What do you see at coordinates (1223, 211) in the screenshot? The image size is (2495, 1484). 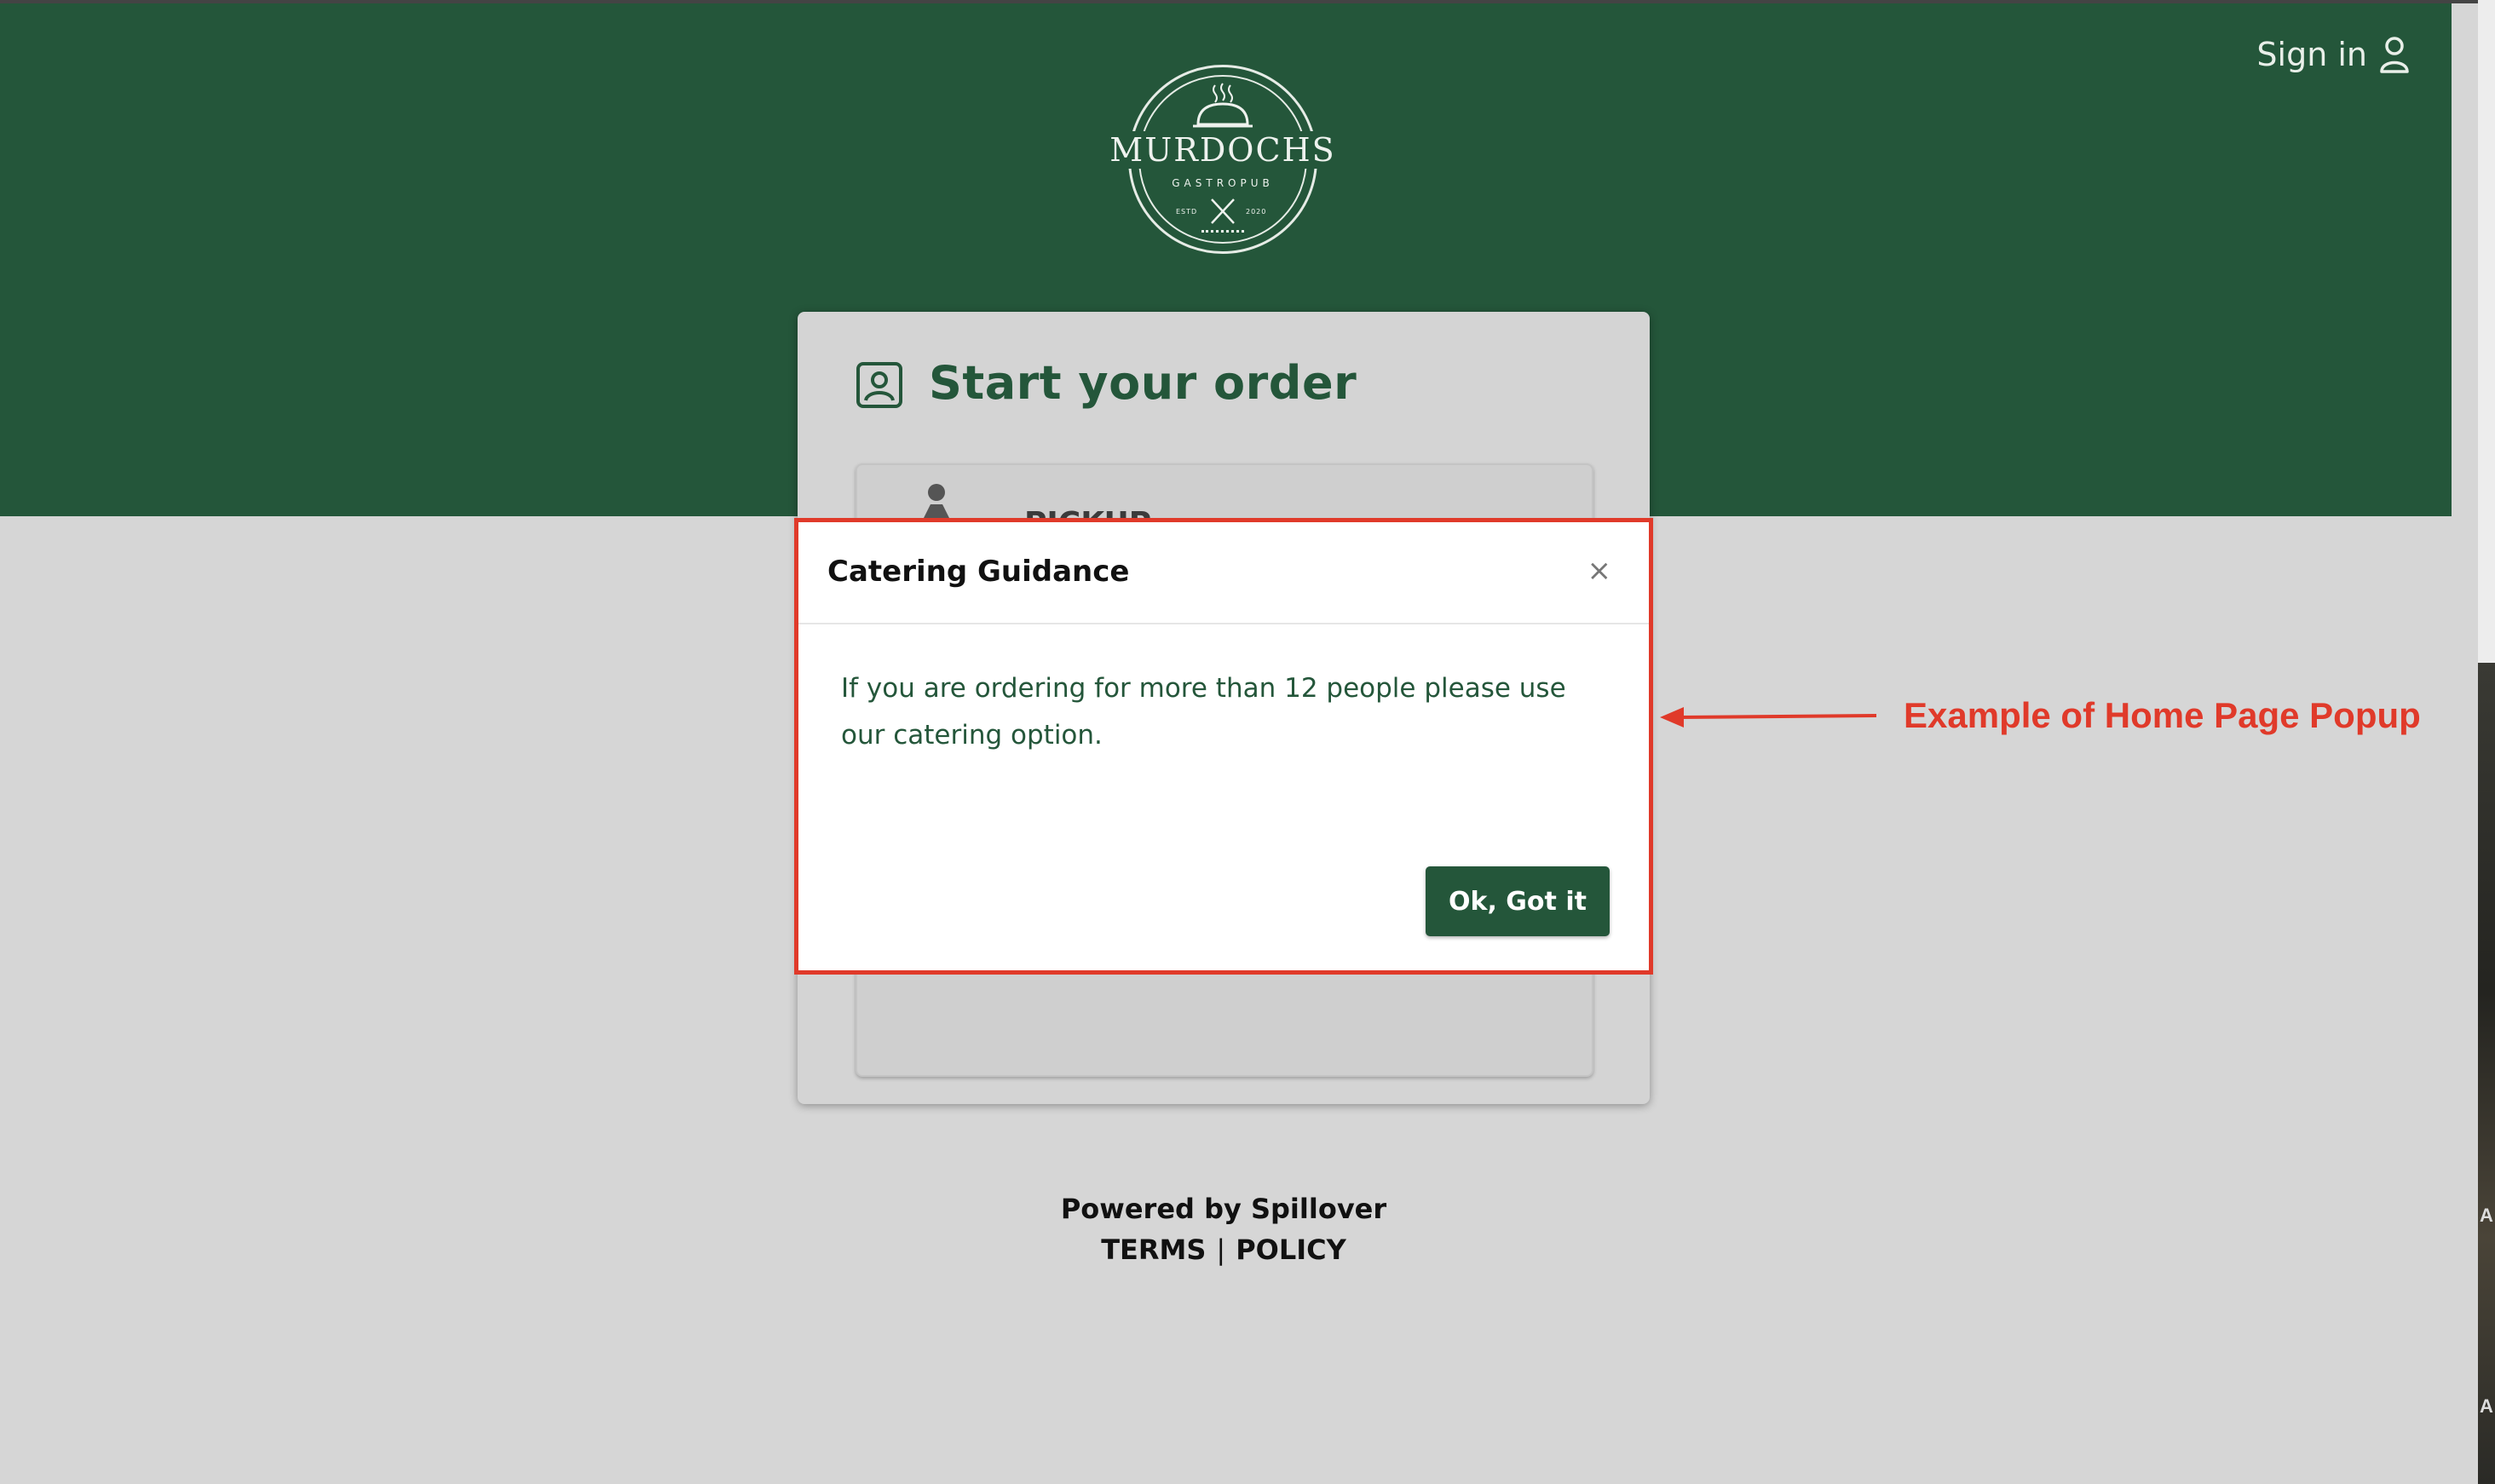 I see `utensils-icon` at bounding box center [1223, 211].